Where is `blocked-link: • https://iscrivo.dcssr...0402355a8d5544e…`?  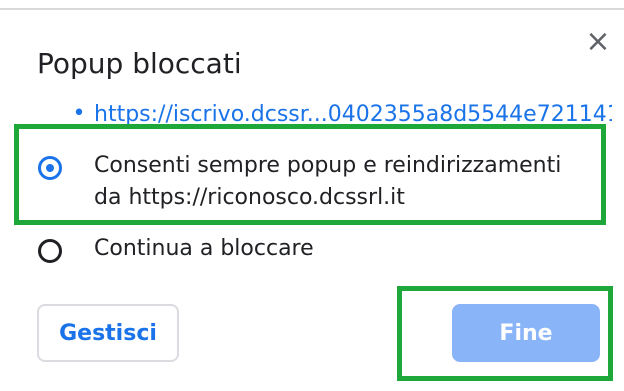
blocked-link: • https://iscrivo.dcssr...0402355a8d5544e… is located at coordinates (342, 115).